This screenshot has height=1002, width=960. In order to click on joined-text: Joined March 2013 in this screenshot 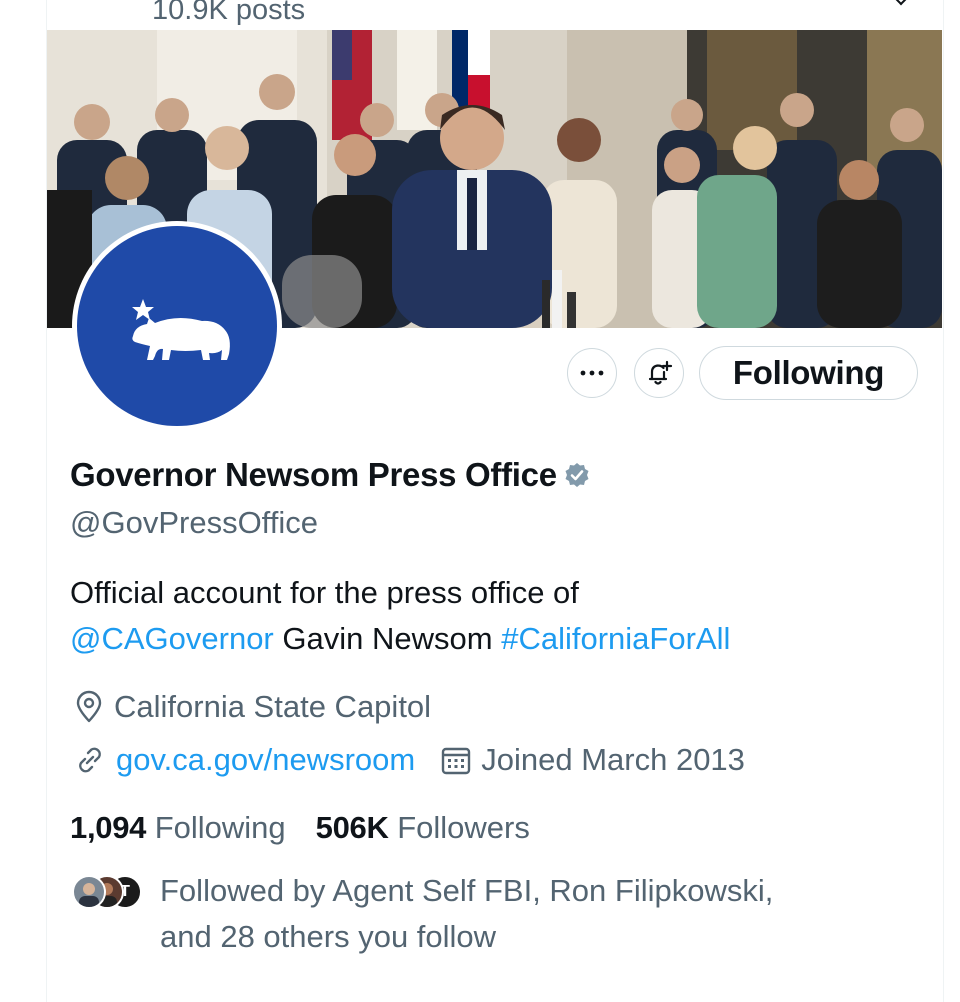, I will do `click(613, 759)`.